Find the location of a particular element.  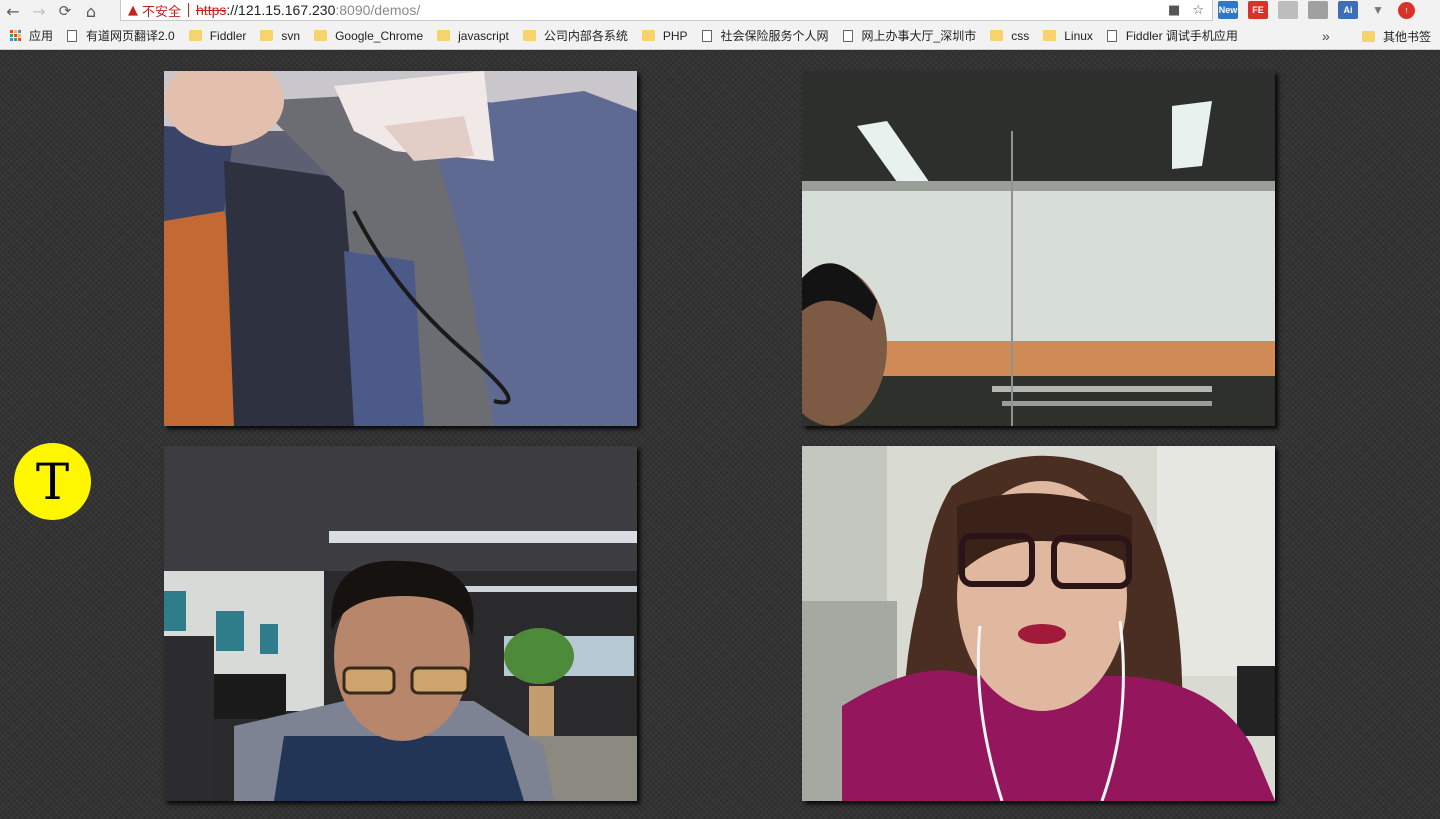

extension-ai-icon: Ai is located at coordinates (1348, 10).